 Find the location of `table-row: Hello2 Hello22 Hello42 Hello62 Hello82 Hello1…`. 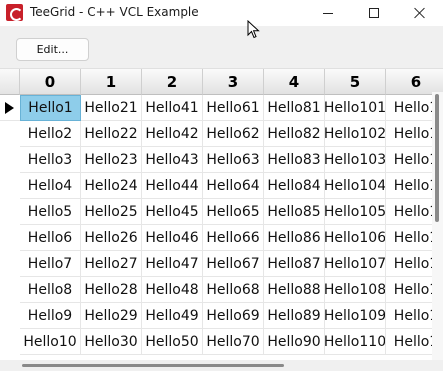

table-row: Hello2 Hello22 Hello42 Hello62 Hello82 Hello1… is located at coordinates (231, 134).